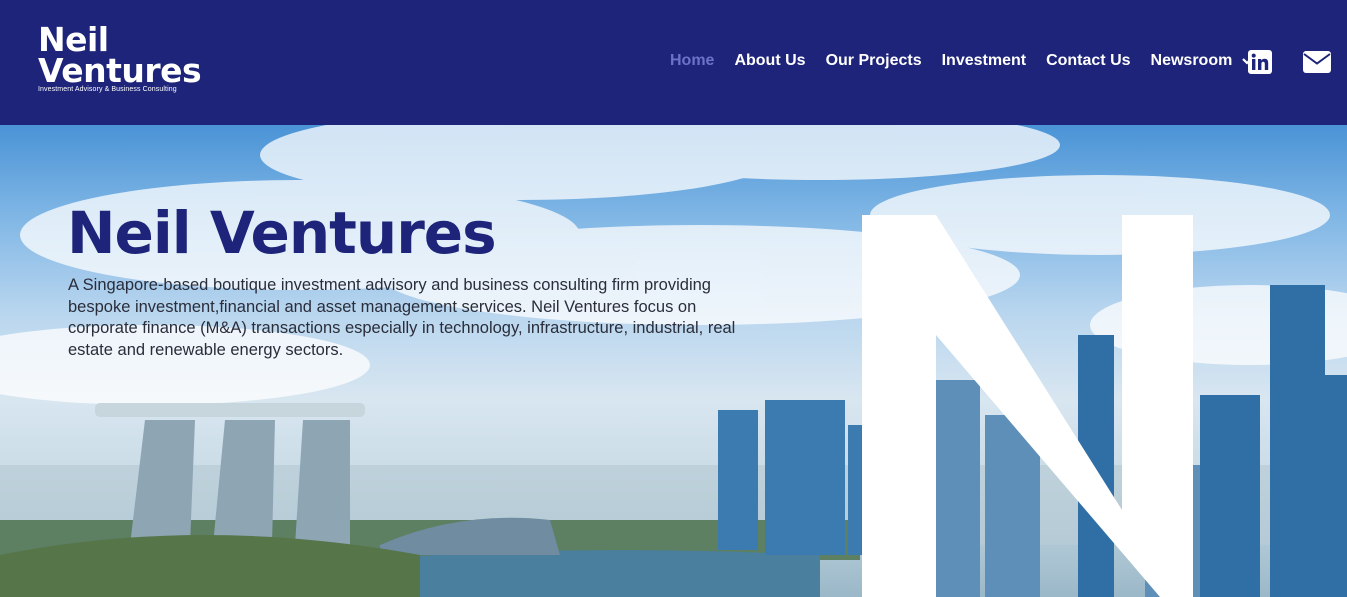 This screenshot has height=597, width=1347. What do you see at coordinates (769, 61) in the screenshot?
I see `nav-about-us: About Us` at bounding box center [769, 61].